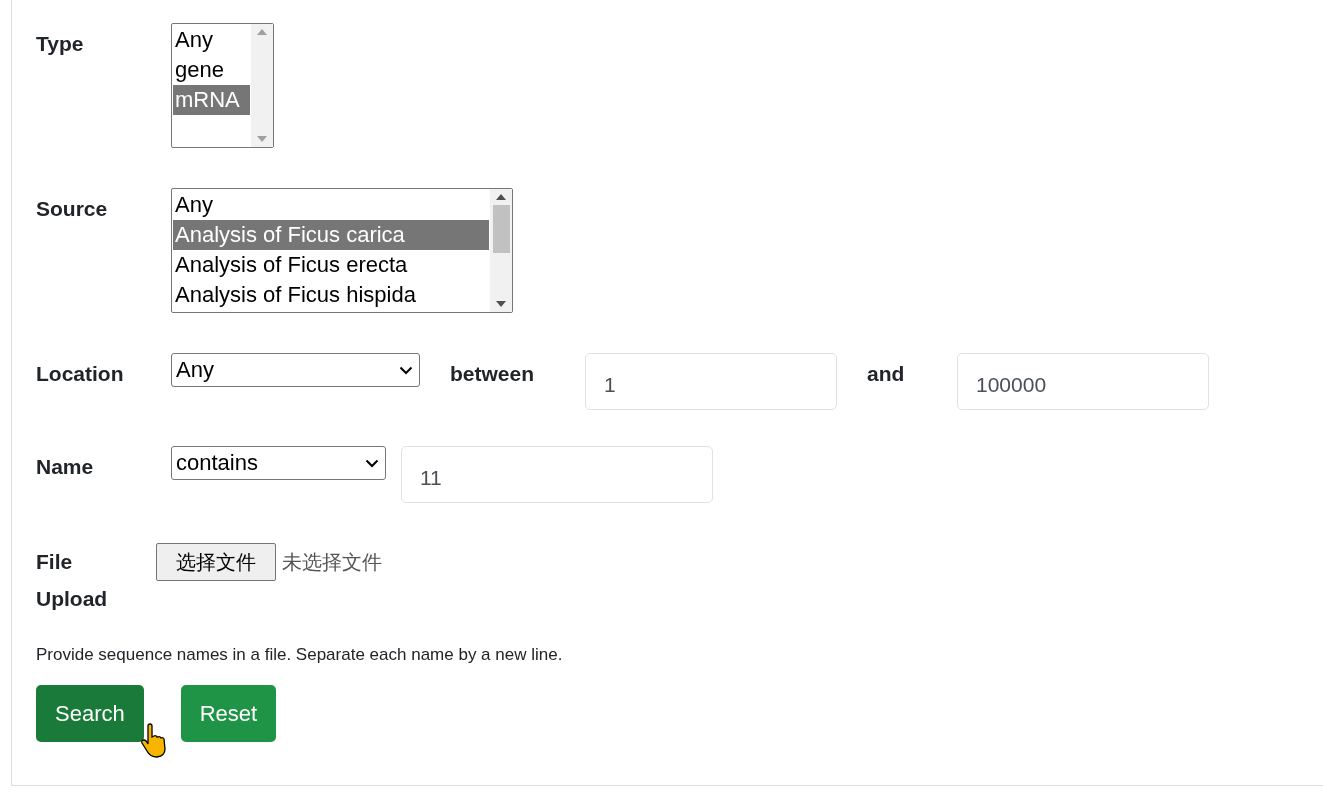 The width and height of the screenshot is (1323, 795). I want to click on field-label: Source, so click(72, 208).